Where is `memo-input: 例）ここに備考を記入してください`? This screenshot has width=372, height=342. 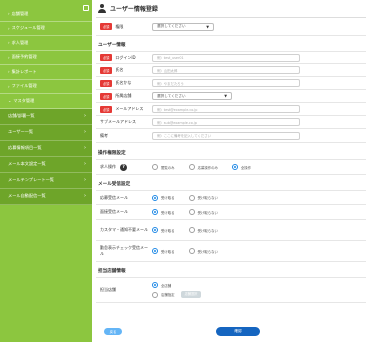
memo-input: 例）ここに備考を記入してください is located at coordinates (226, 135).